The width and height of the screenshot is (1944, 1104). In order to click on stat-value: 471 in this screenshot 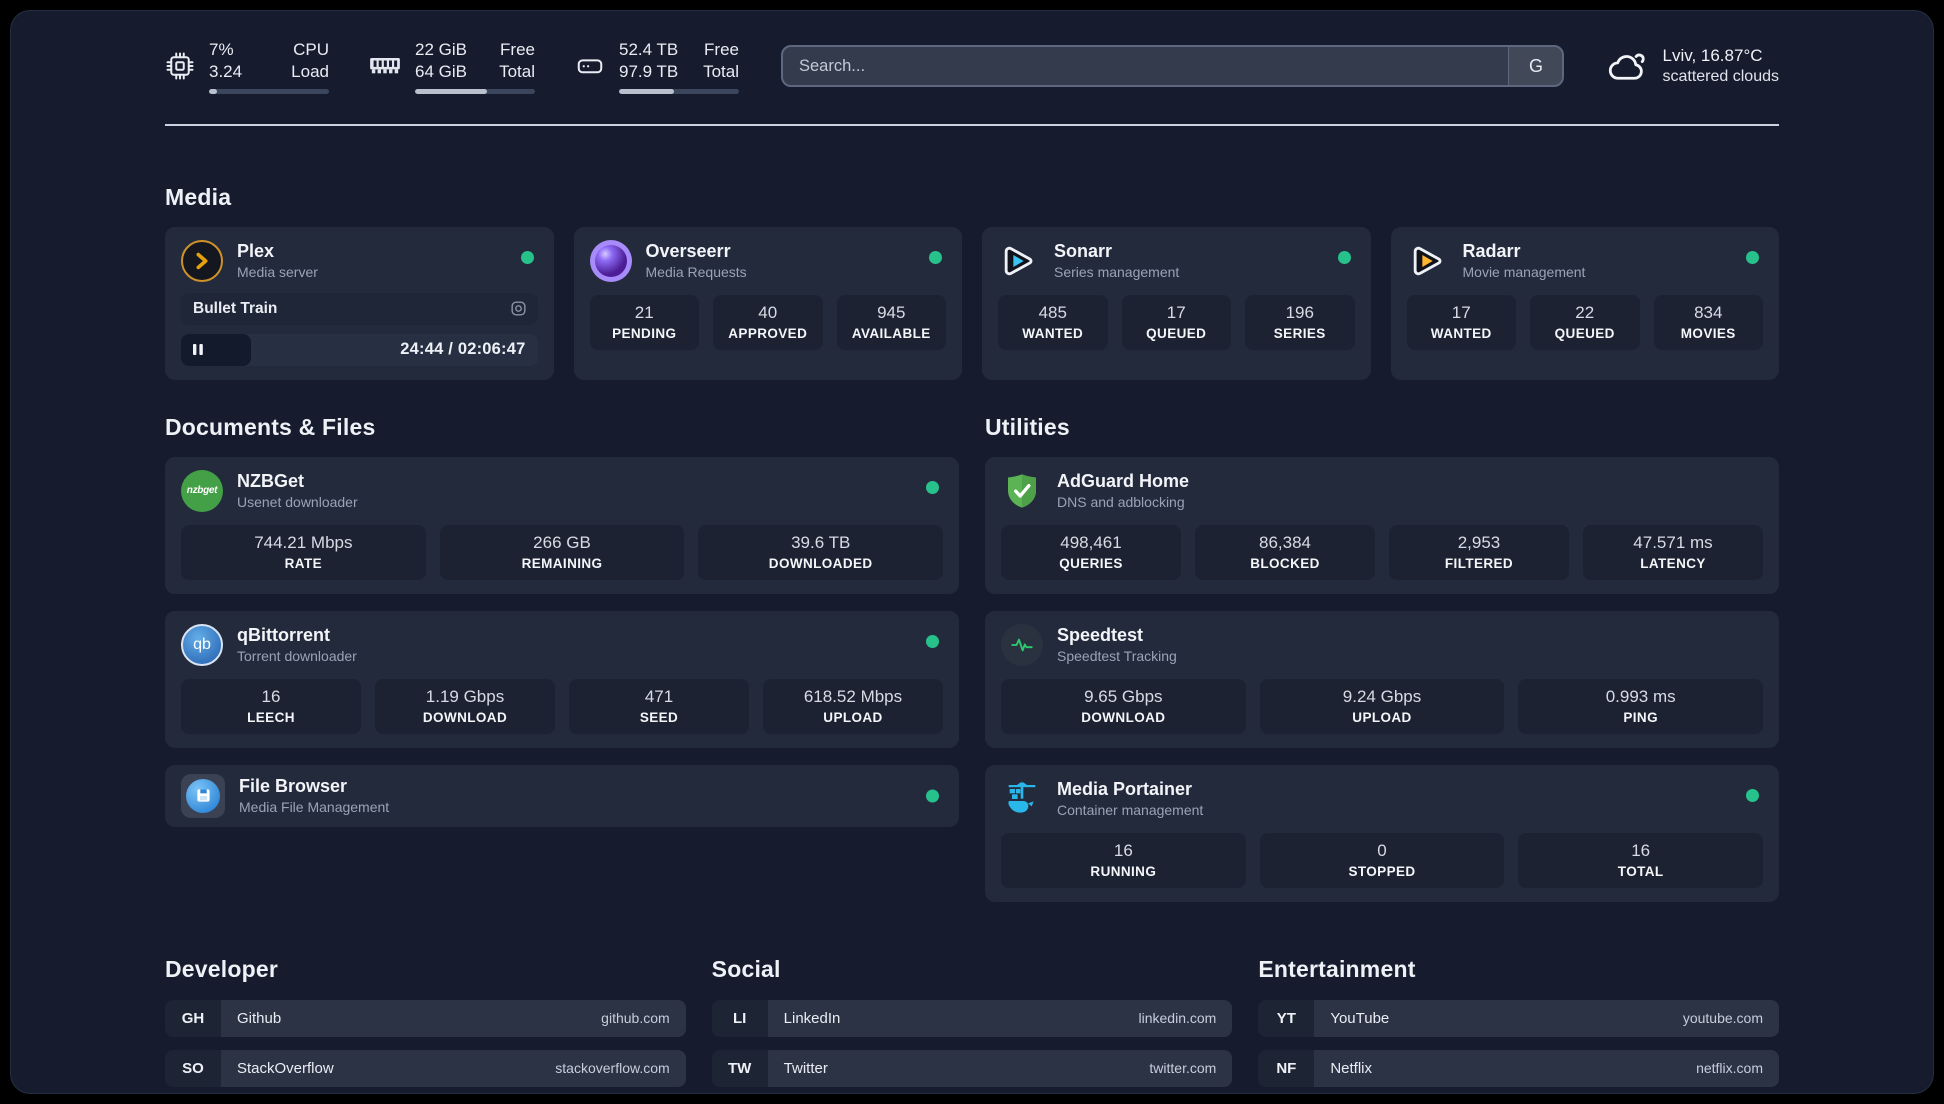, I will do `click(659, 696)`.